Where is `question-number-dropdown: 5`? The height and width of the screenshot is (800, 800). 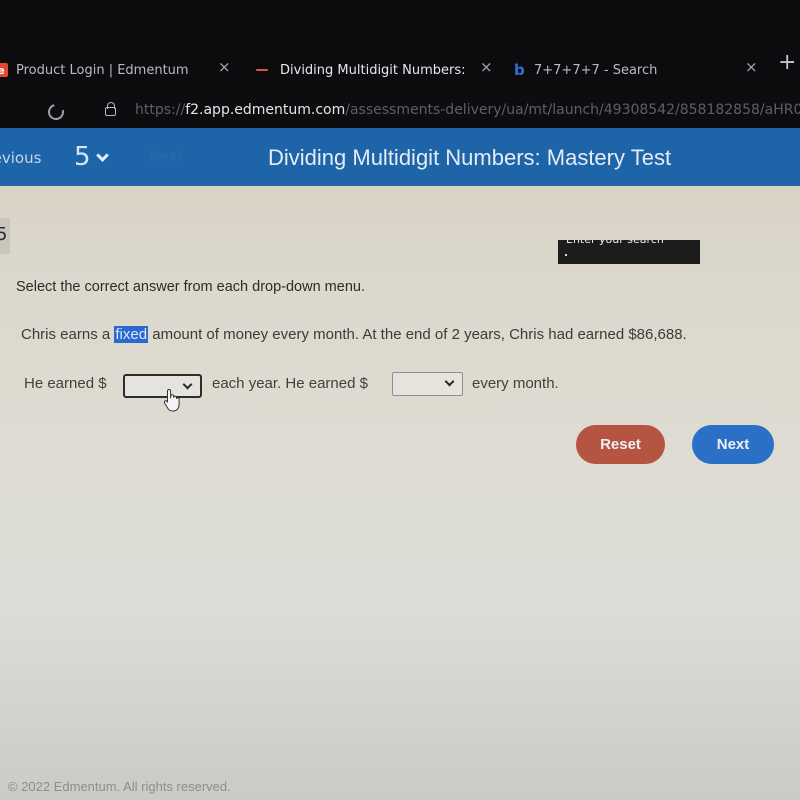
question-number-dropdown: 5 is located at coordinates (91, 157).